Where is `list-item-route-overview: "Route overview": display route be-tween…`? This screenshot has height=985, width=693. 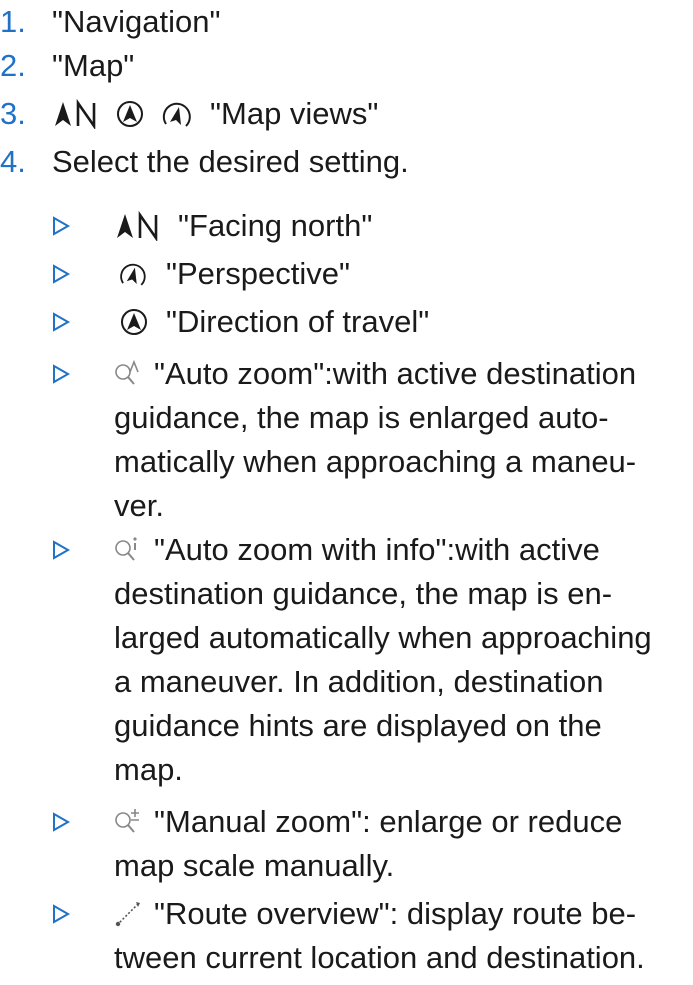 list-item-route-overview: "Route overview": display route be-tween… is located at coordinates (372, 936).